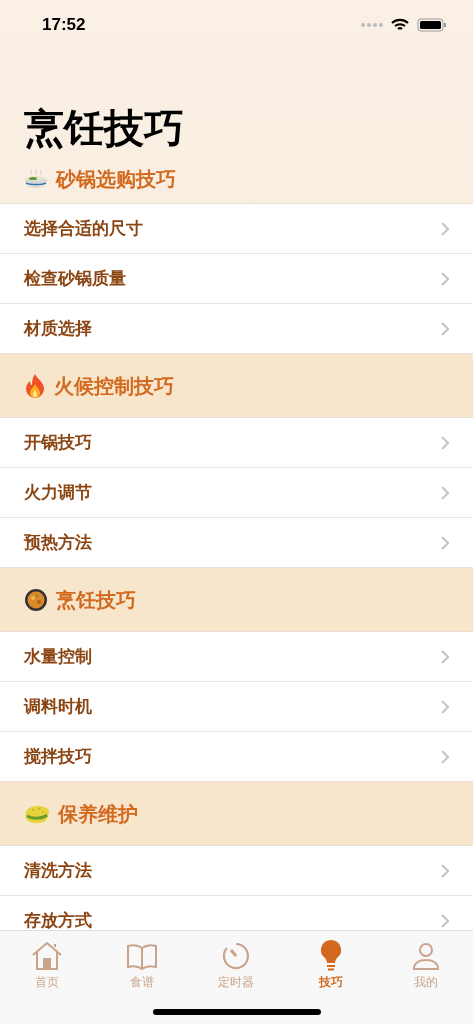 The height and width of the screenshot is (1024, 473). What do you see at coordinates (83, 228) in the screenshot?
I see `row-label: 选择合适的尺寸` at bounding box center [83, 228].